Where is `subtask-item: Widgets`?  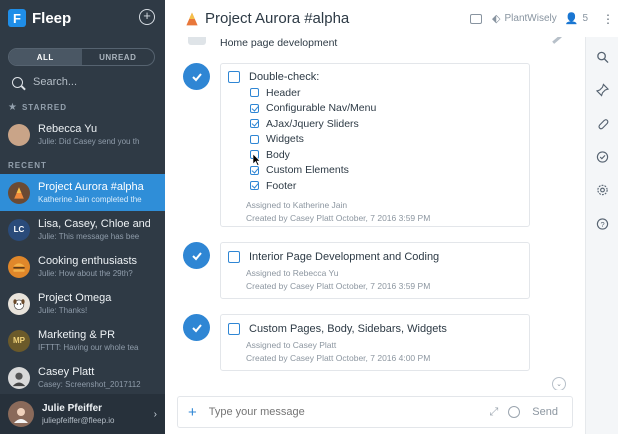 subtask-item: Widgets is located at coordinates (389, 140).